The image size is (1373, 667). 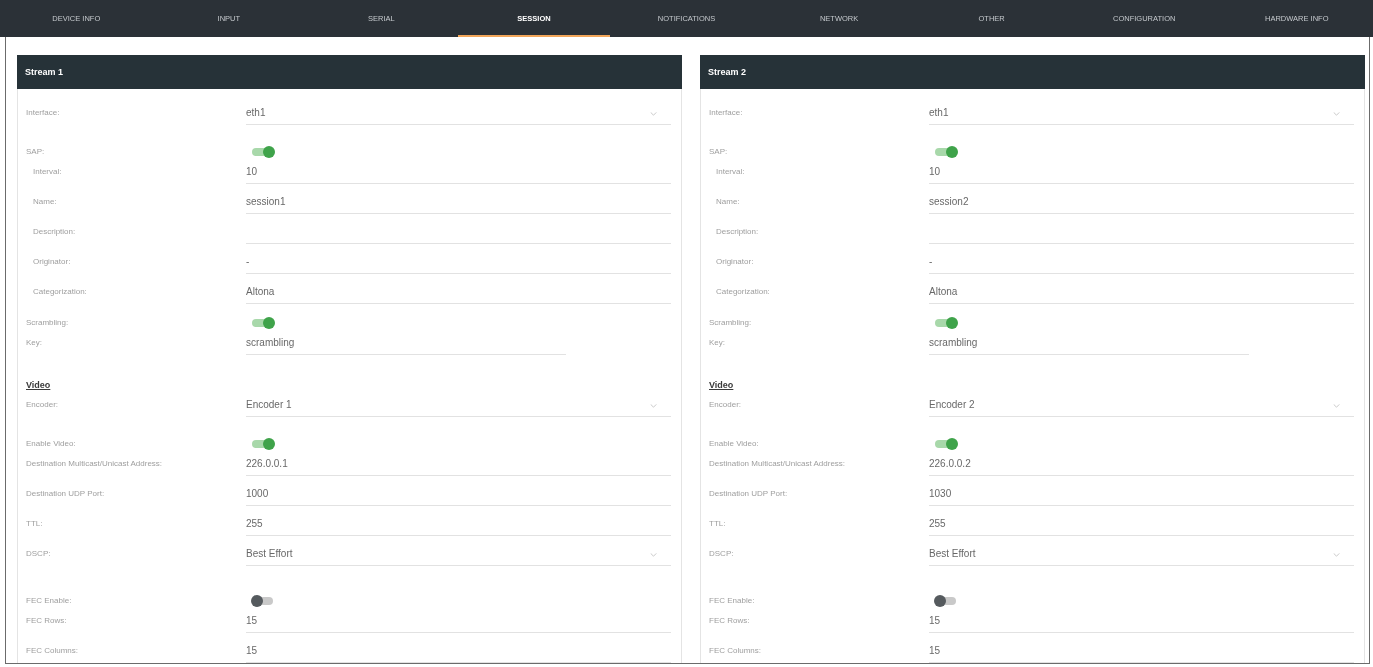 What do you see at coordinates (458, 202) in the screenshot?
I see `text-field: session1` at bounding box center [458, 202].